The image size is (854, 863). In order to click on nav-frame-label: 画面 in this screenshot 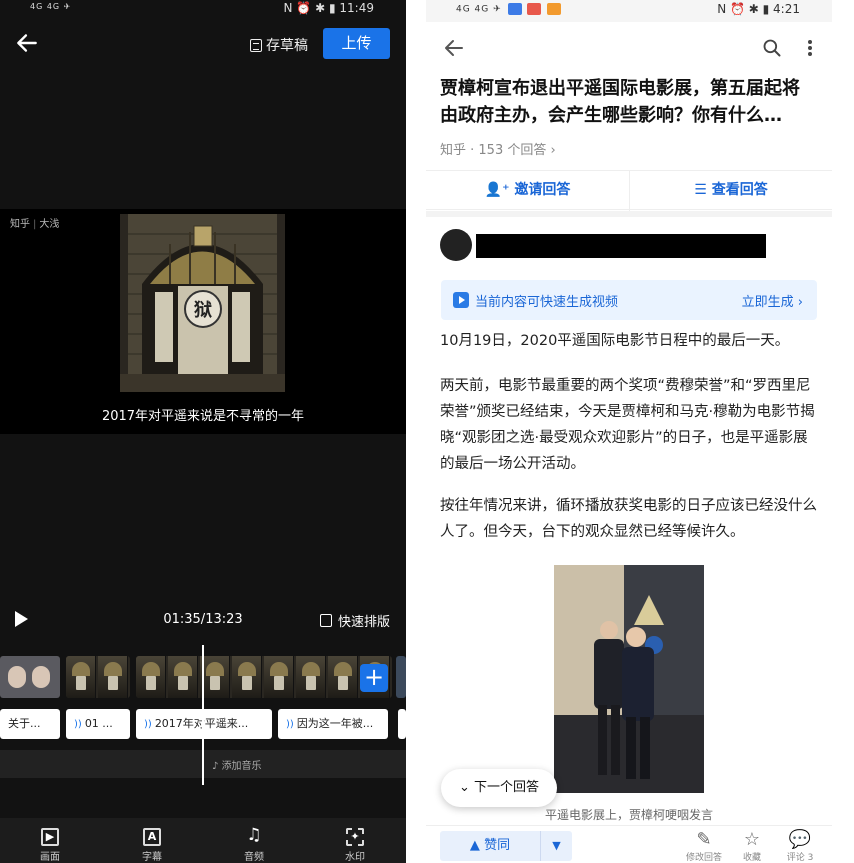, I will do `click(50, 857)`.